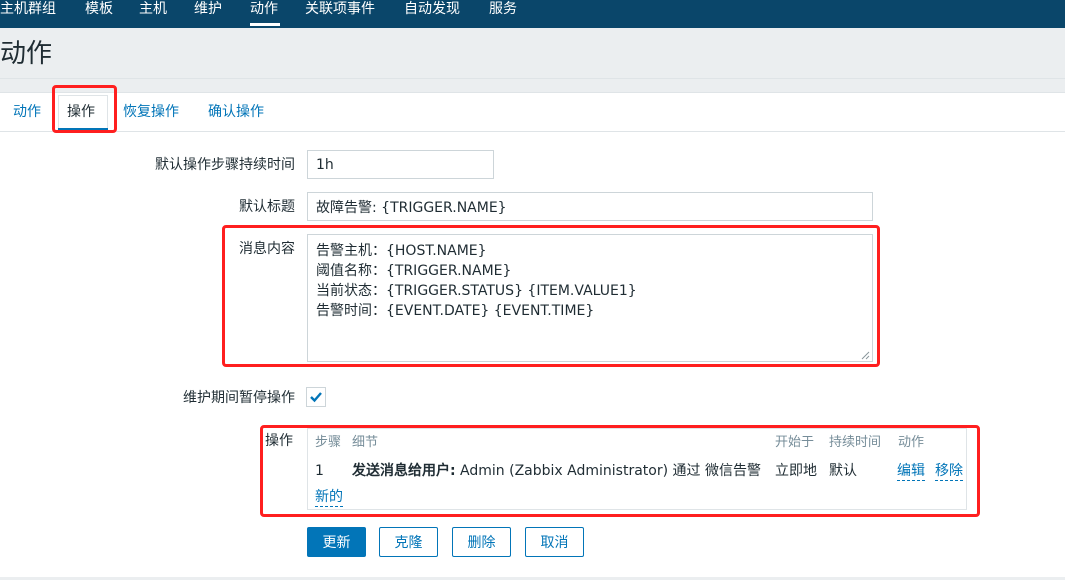 The image size is (1065, 580). What do you see at coordinates (26, 54) in the screenshot?
I see `page-title: 动作` at bounding box center [26, 54].